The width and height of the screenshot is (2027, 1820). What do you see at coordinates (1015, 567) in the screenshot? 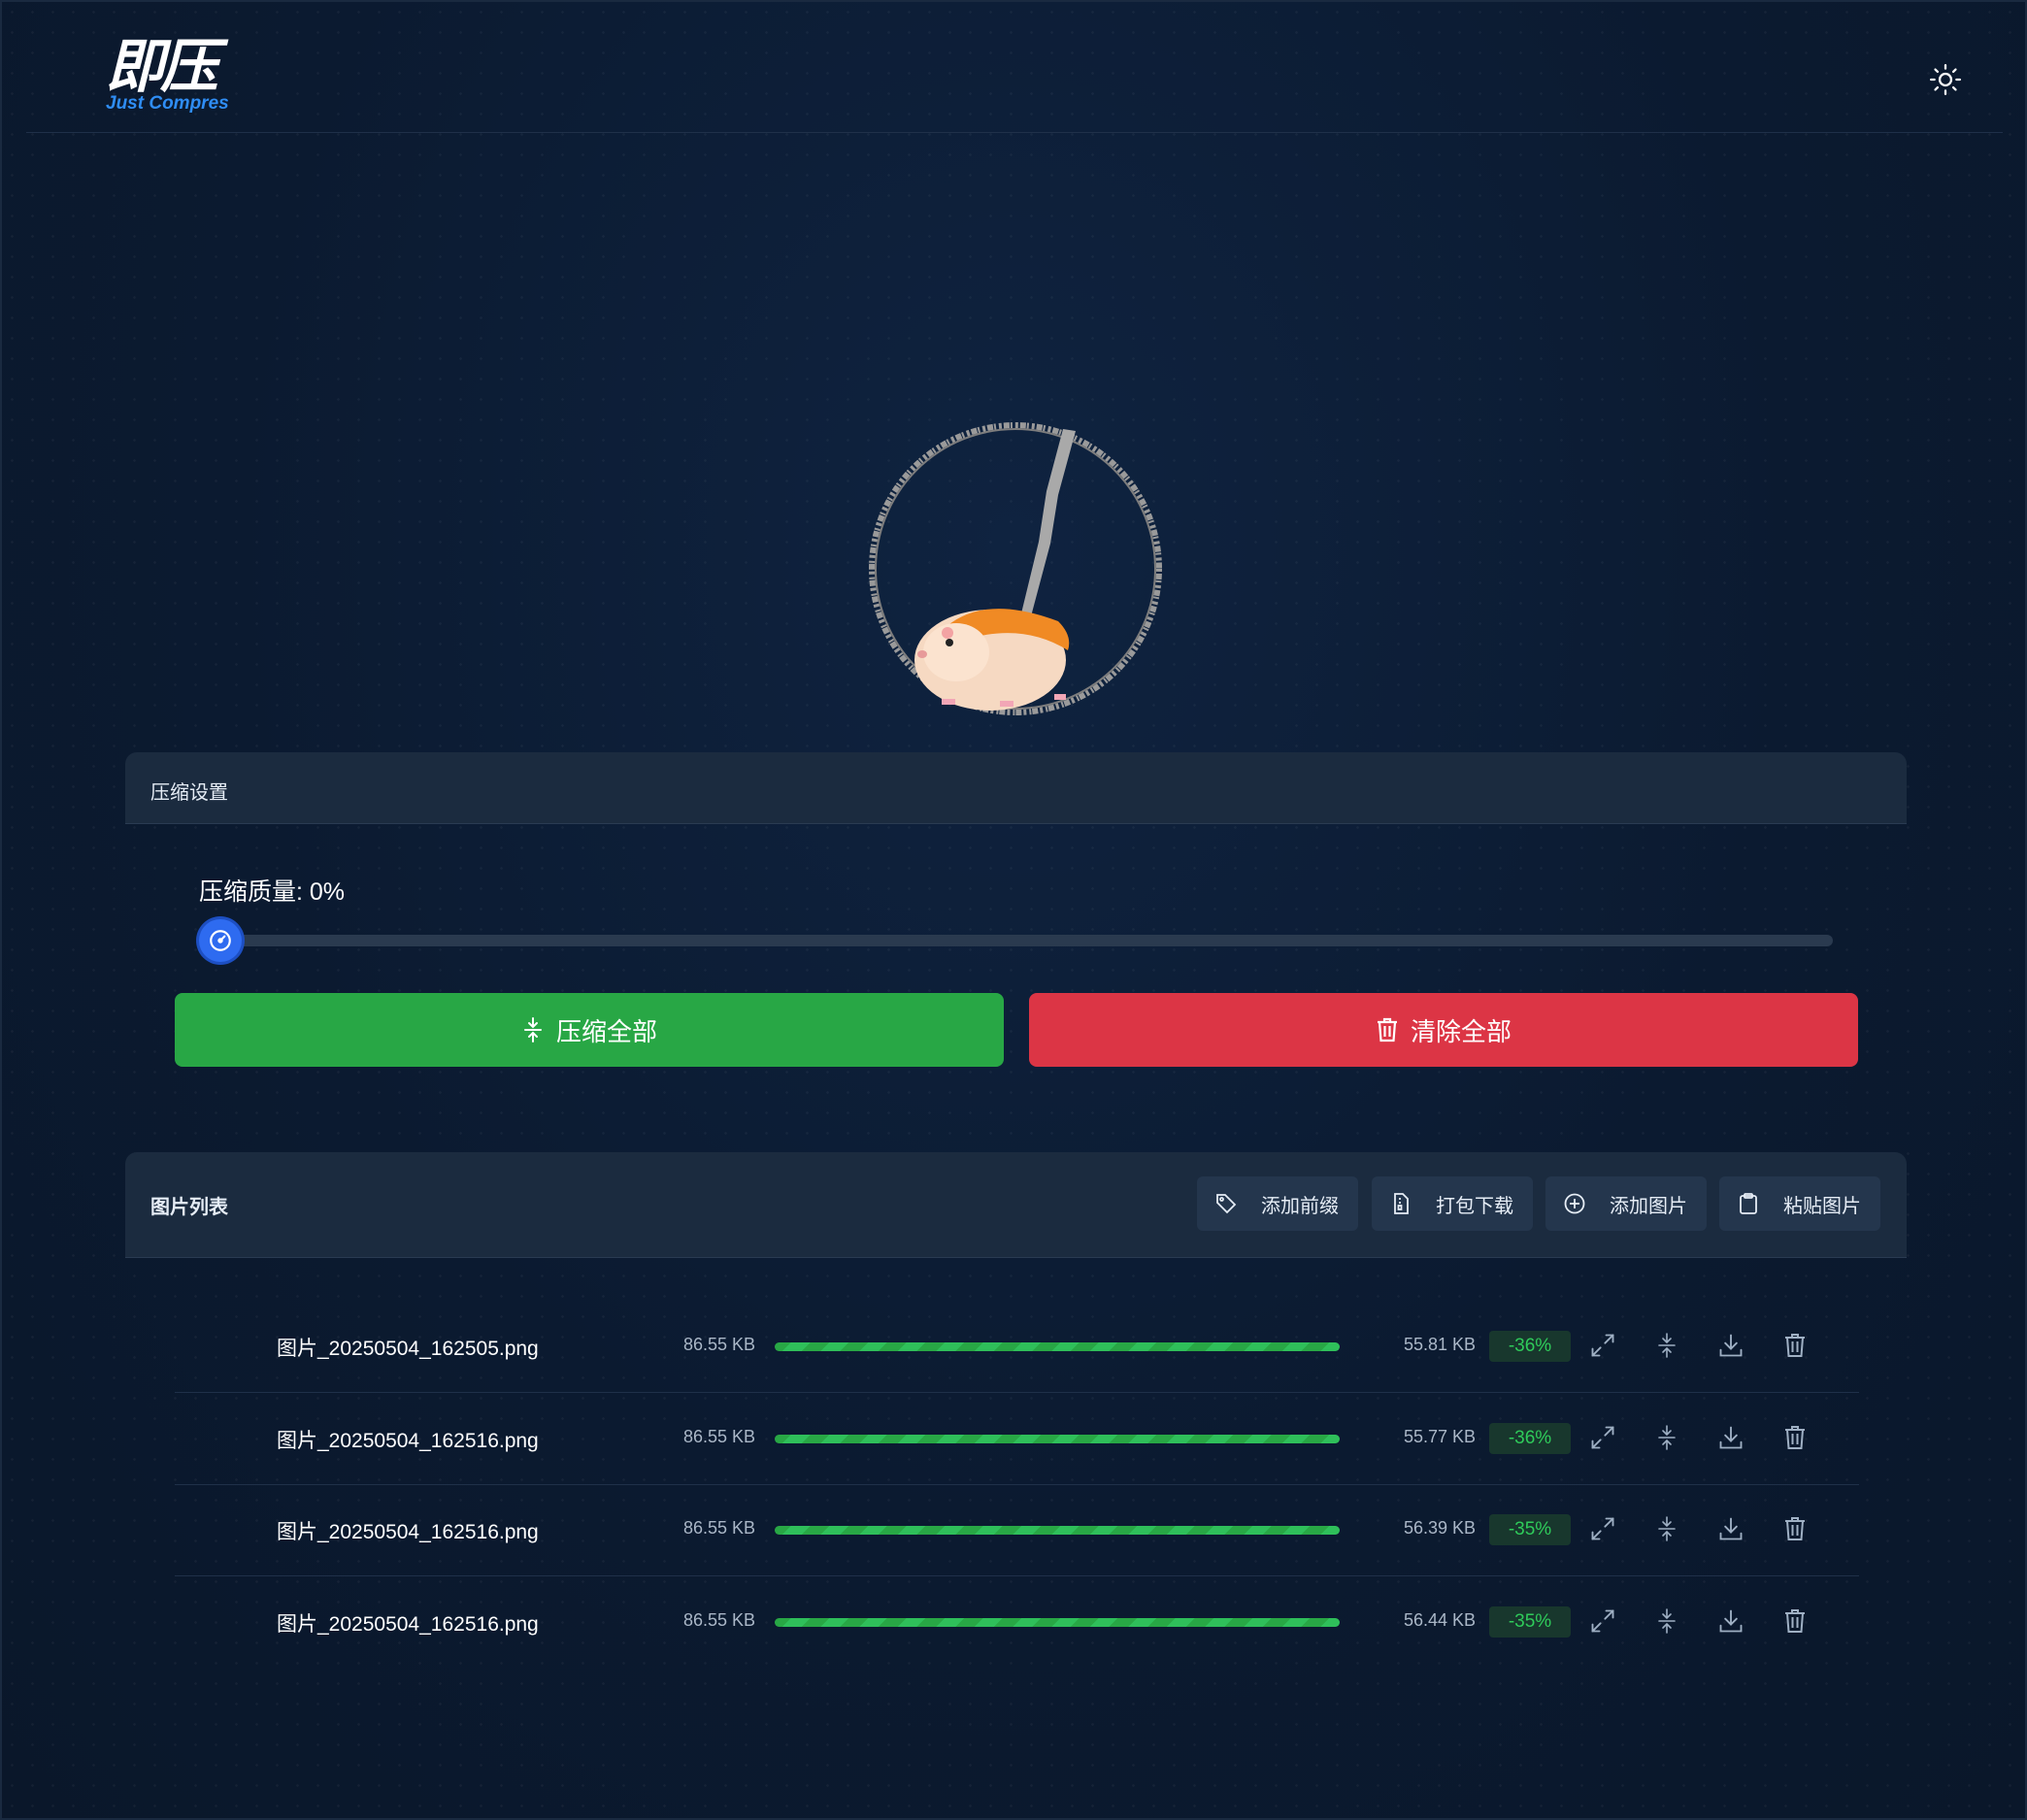
I see `hamster-wheel-illustration` at bounding box center [1015, 567].